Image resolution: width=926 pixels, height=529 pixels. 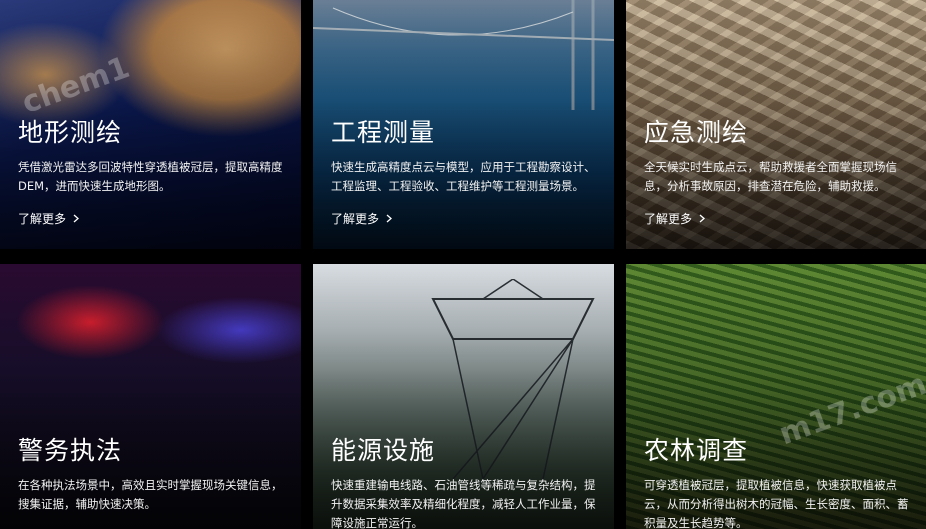 What do you see at coordinates (383, 132) in the screenshot?
I see `card-title: 工程测量` at bounding box center [383, 132].